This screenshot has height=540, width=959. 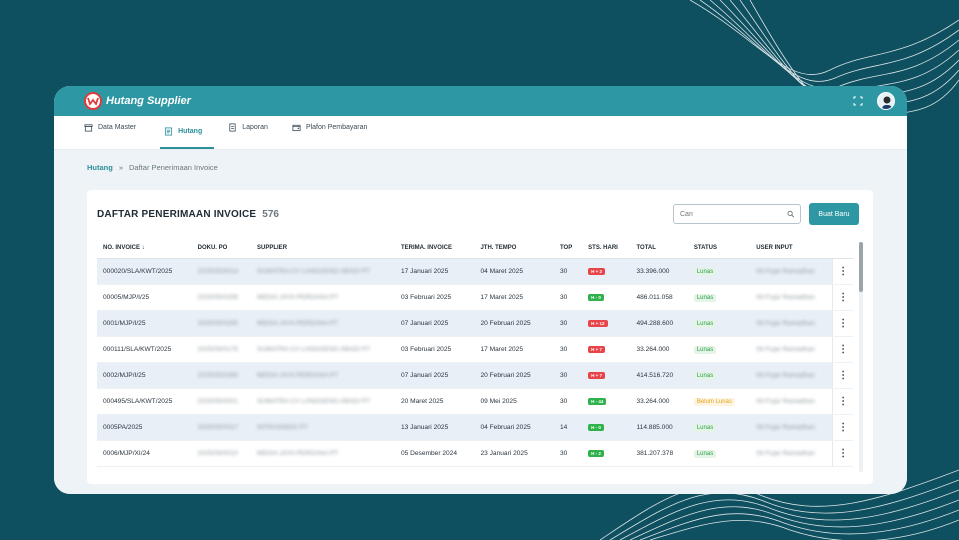 I want to click on menu-item-hutang: Hutang, so click(x=187, y=132).